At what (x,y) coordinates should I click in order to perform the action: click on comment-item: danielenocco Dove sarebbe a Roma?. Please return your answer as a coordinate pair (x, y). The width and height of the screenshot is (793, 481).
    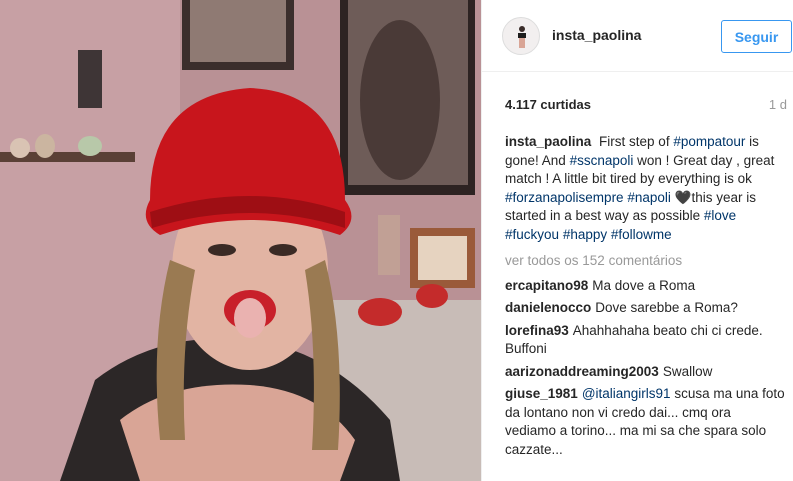
    Looking at the image, I should click on (645, 308).